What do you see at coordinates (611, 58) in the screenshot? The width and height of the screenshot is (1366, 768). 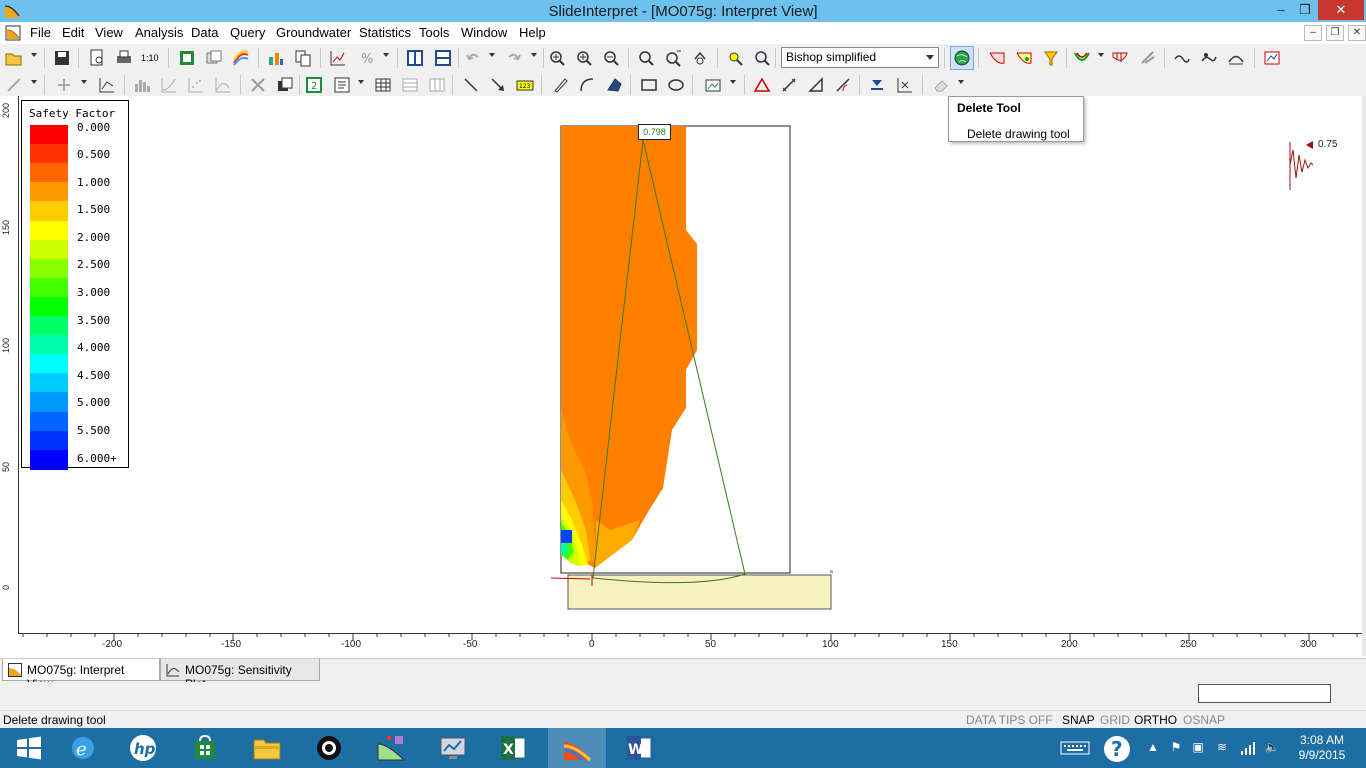 I see `zoom-out-icon` at bounding box center [611, 58].